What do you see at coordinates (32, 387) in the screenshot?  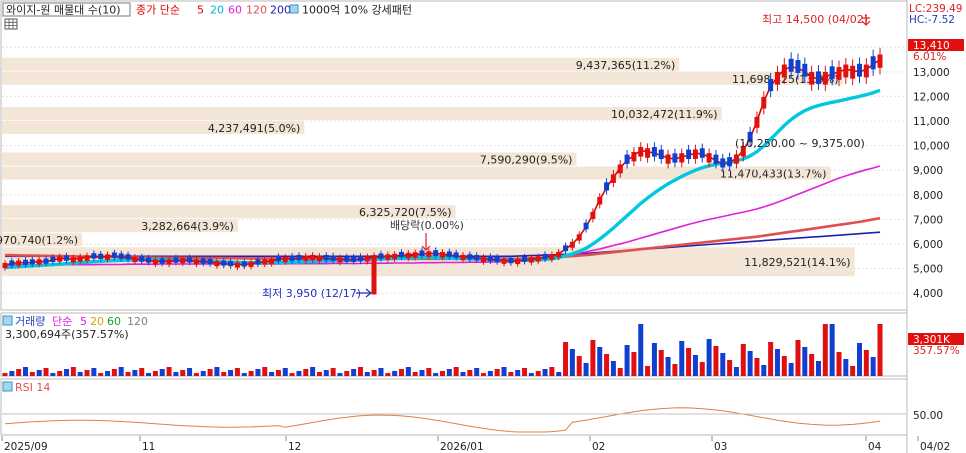 I see `rsi-title: RSI 14` at bounding box center [32, 387].